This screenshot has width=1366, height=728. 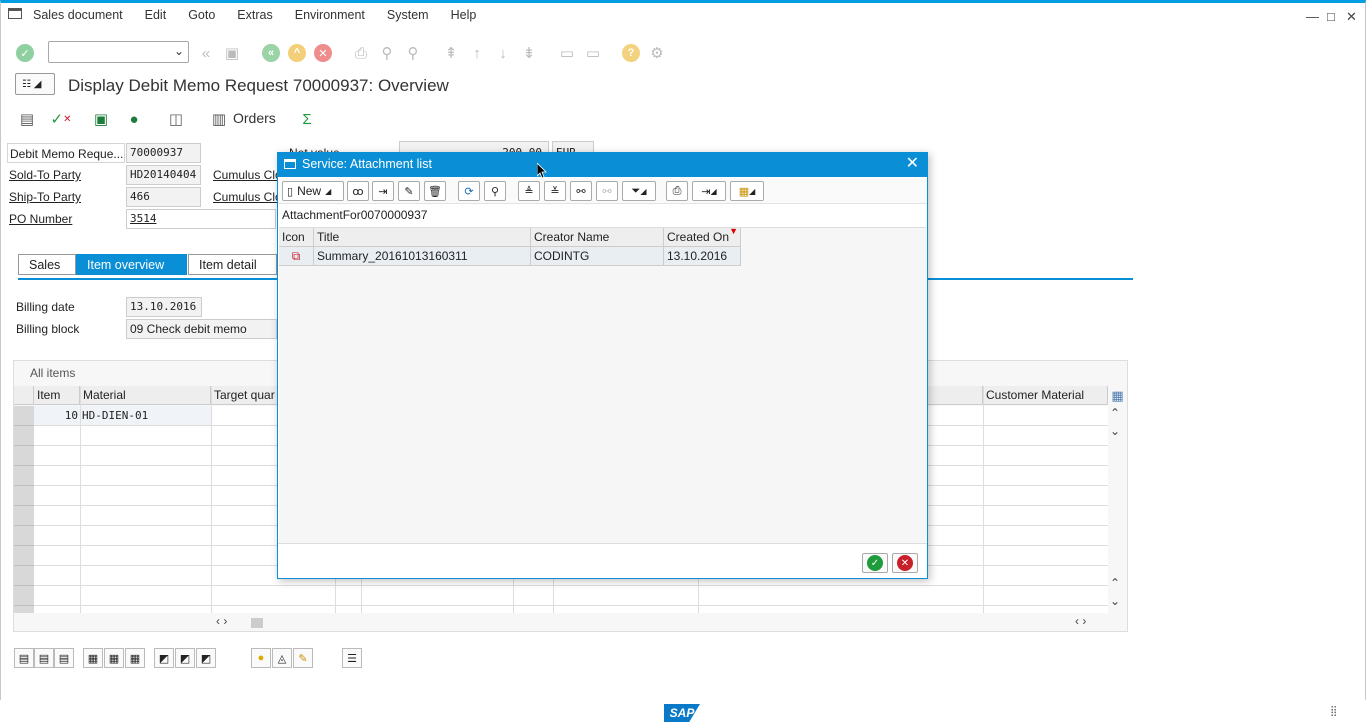 What do you see at coordinates (163, 153) in the screenshot?
I see `debit-memo-field: 70000937` at bounding box center [163, 153].